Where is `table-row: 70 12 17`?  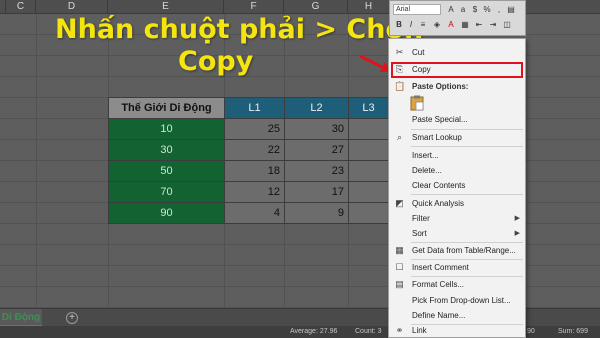 table-row: 70 12 17 is located at coordinates (248, 192).